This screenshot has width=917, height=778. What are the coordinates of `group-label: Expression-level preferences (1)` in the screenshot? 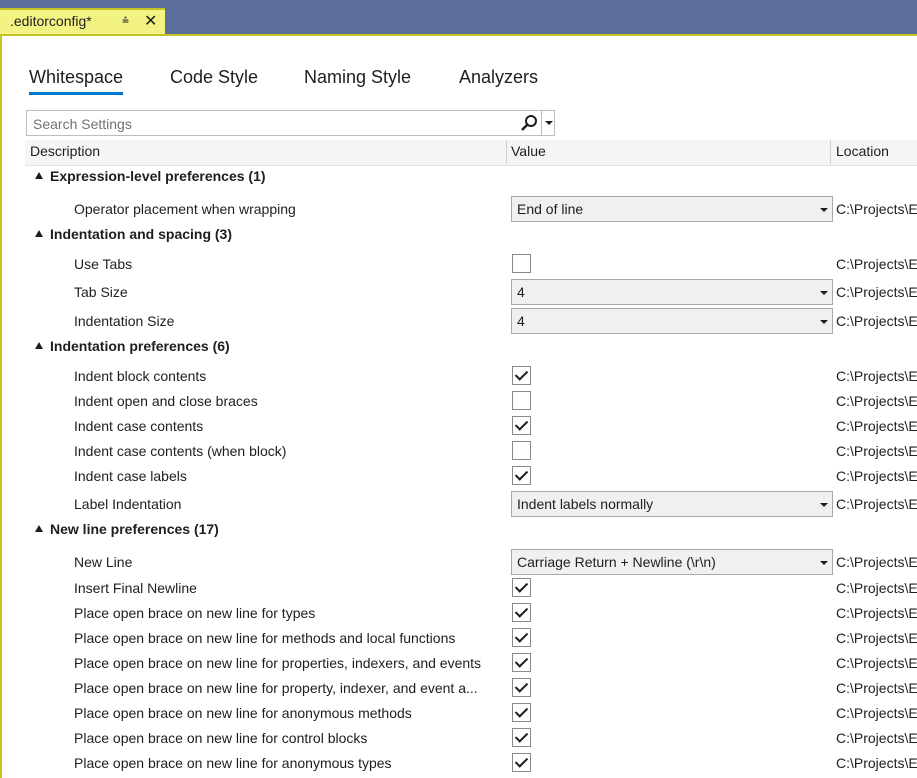 It's located at (158, 176).